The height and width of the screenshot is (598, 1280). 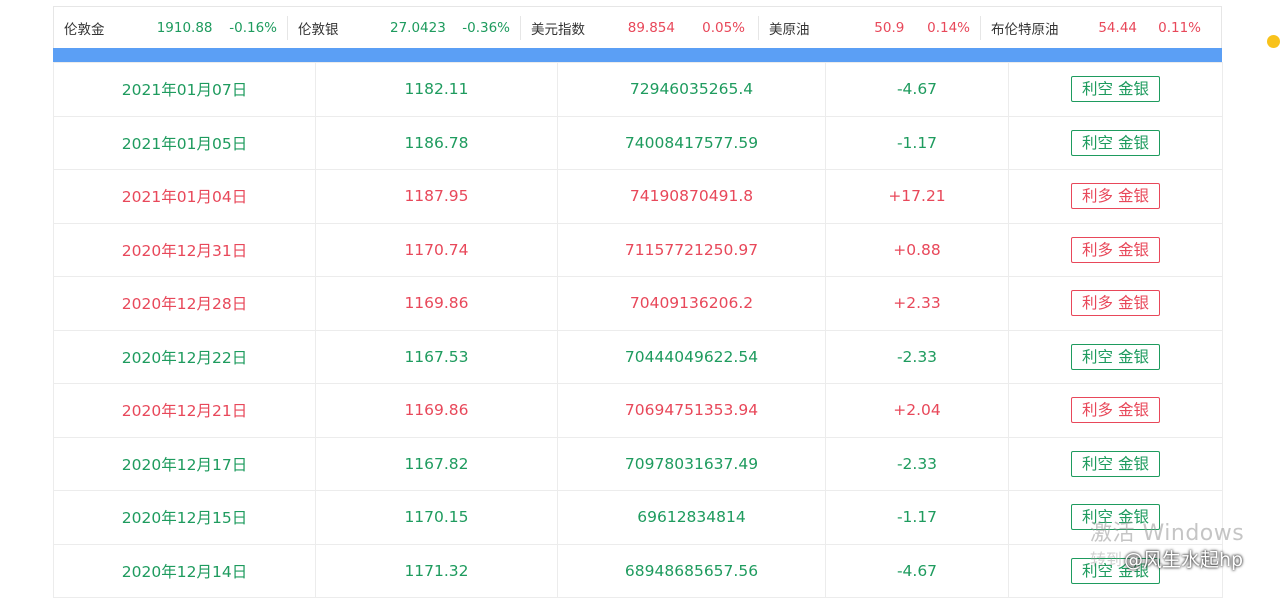 What do you see at coordinates (1117, 27) in the screenshot?
I see `ticker-price: 54.44` at bounding box center [1117, 27].